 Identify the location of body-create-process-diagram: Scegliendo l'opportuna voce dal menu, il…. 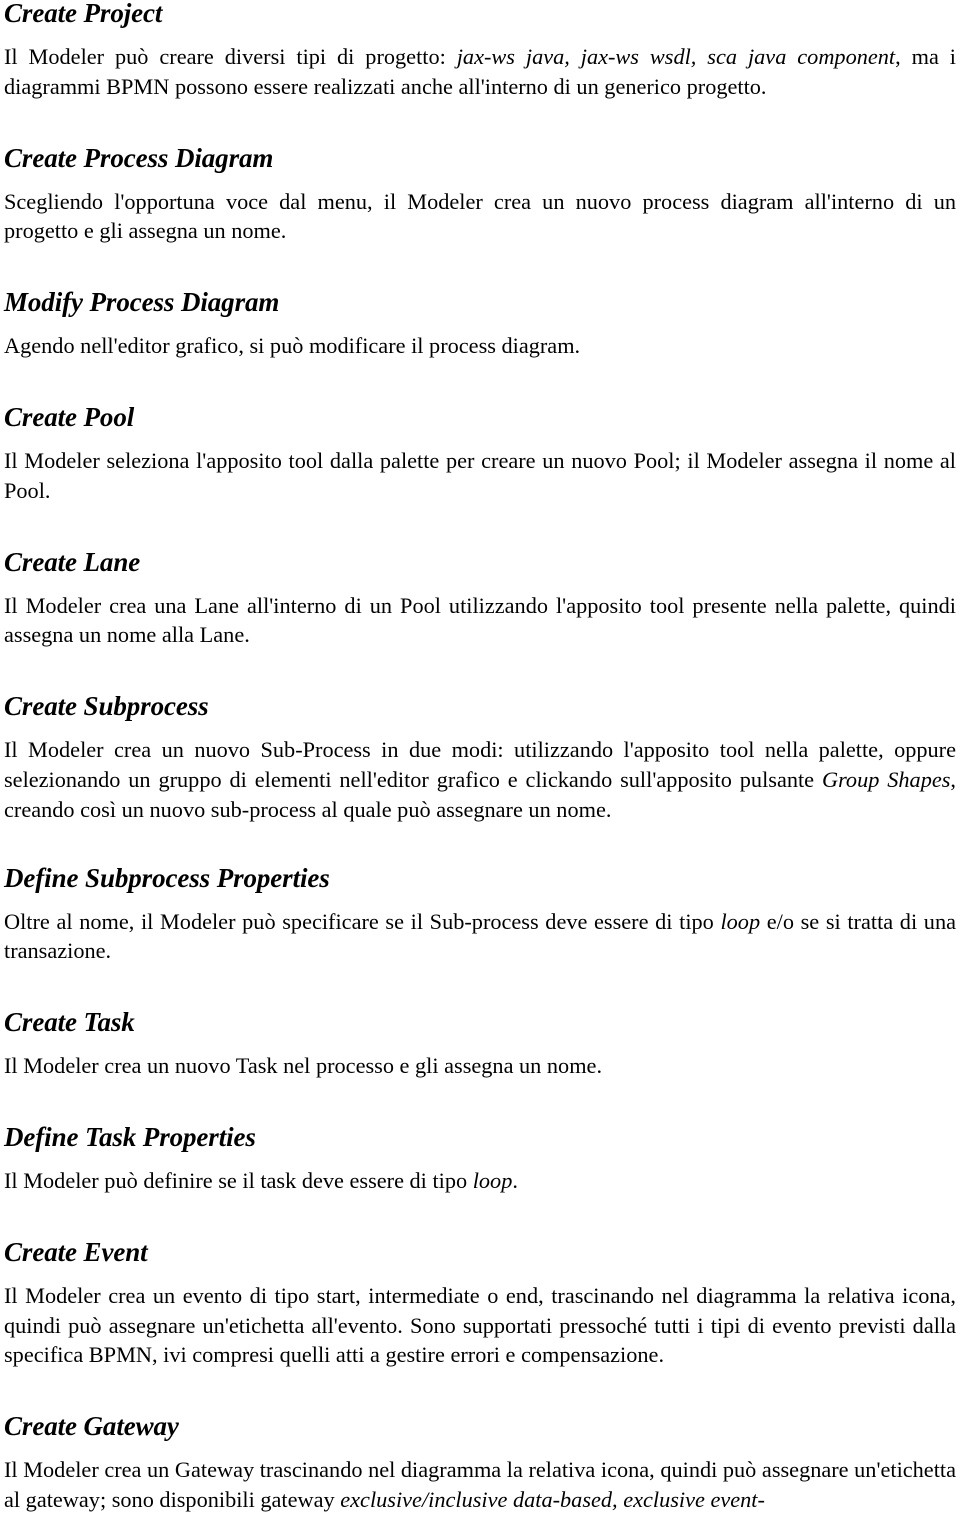
(480, 216).